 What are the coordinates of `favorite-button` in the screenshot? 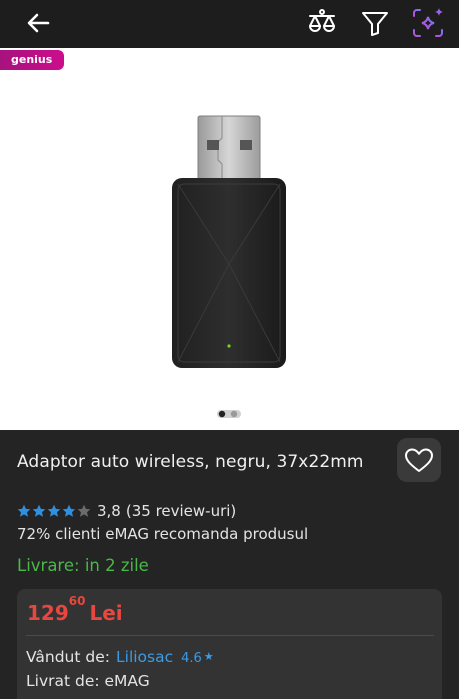 It's located at (419, 460).